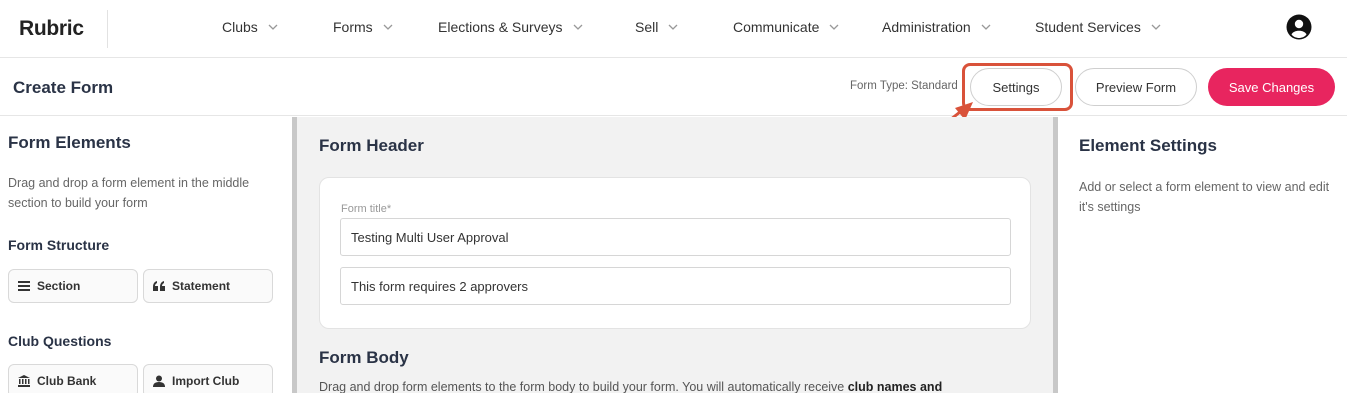  I want to click on save-changes-button: Save Changes, so click(1271, 87).